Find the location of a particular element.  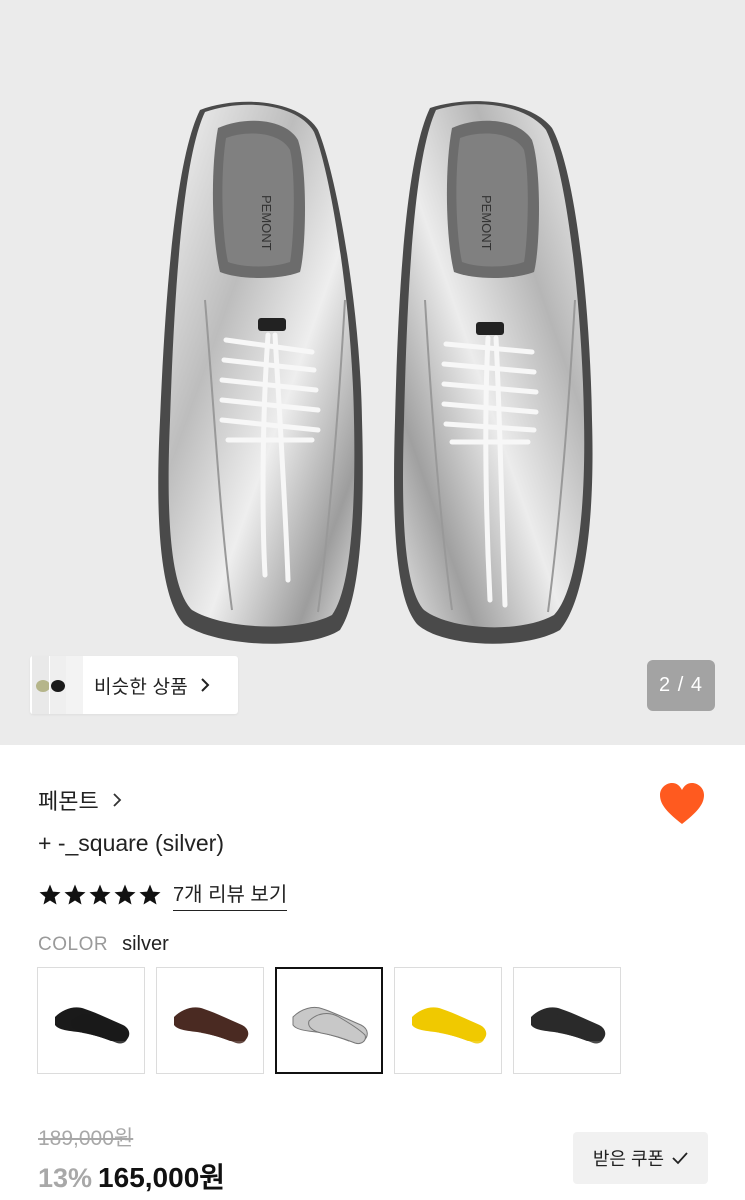

similar-products-label: 비슷한 상품 is located at coordinates (141, 687).